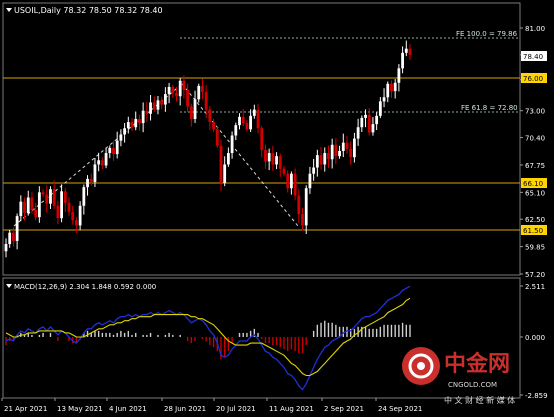  What do you see at coordinates (535, 220) in the screenshot?
I see `price-tick-label: 62.50` at bounding box center [535, 220].